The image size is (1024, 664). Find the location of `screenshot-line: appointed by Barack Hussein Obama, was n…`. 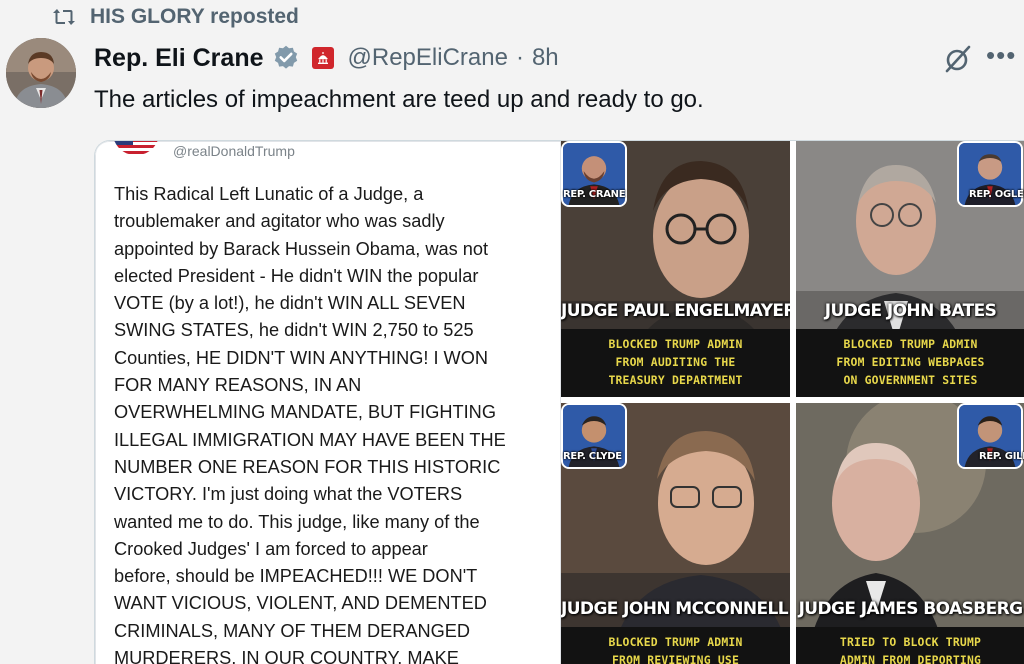

screenshot-line: appointed by Barack Hussein Obama, was n… is located at coordinates (301, 248).